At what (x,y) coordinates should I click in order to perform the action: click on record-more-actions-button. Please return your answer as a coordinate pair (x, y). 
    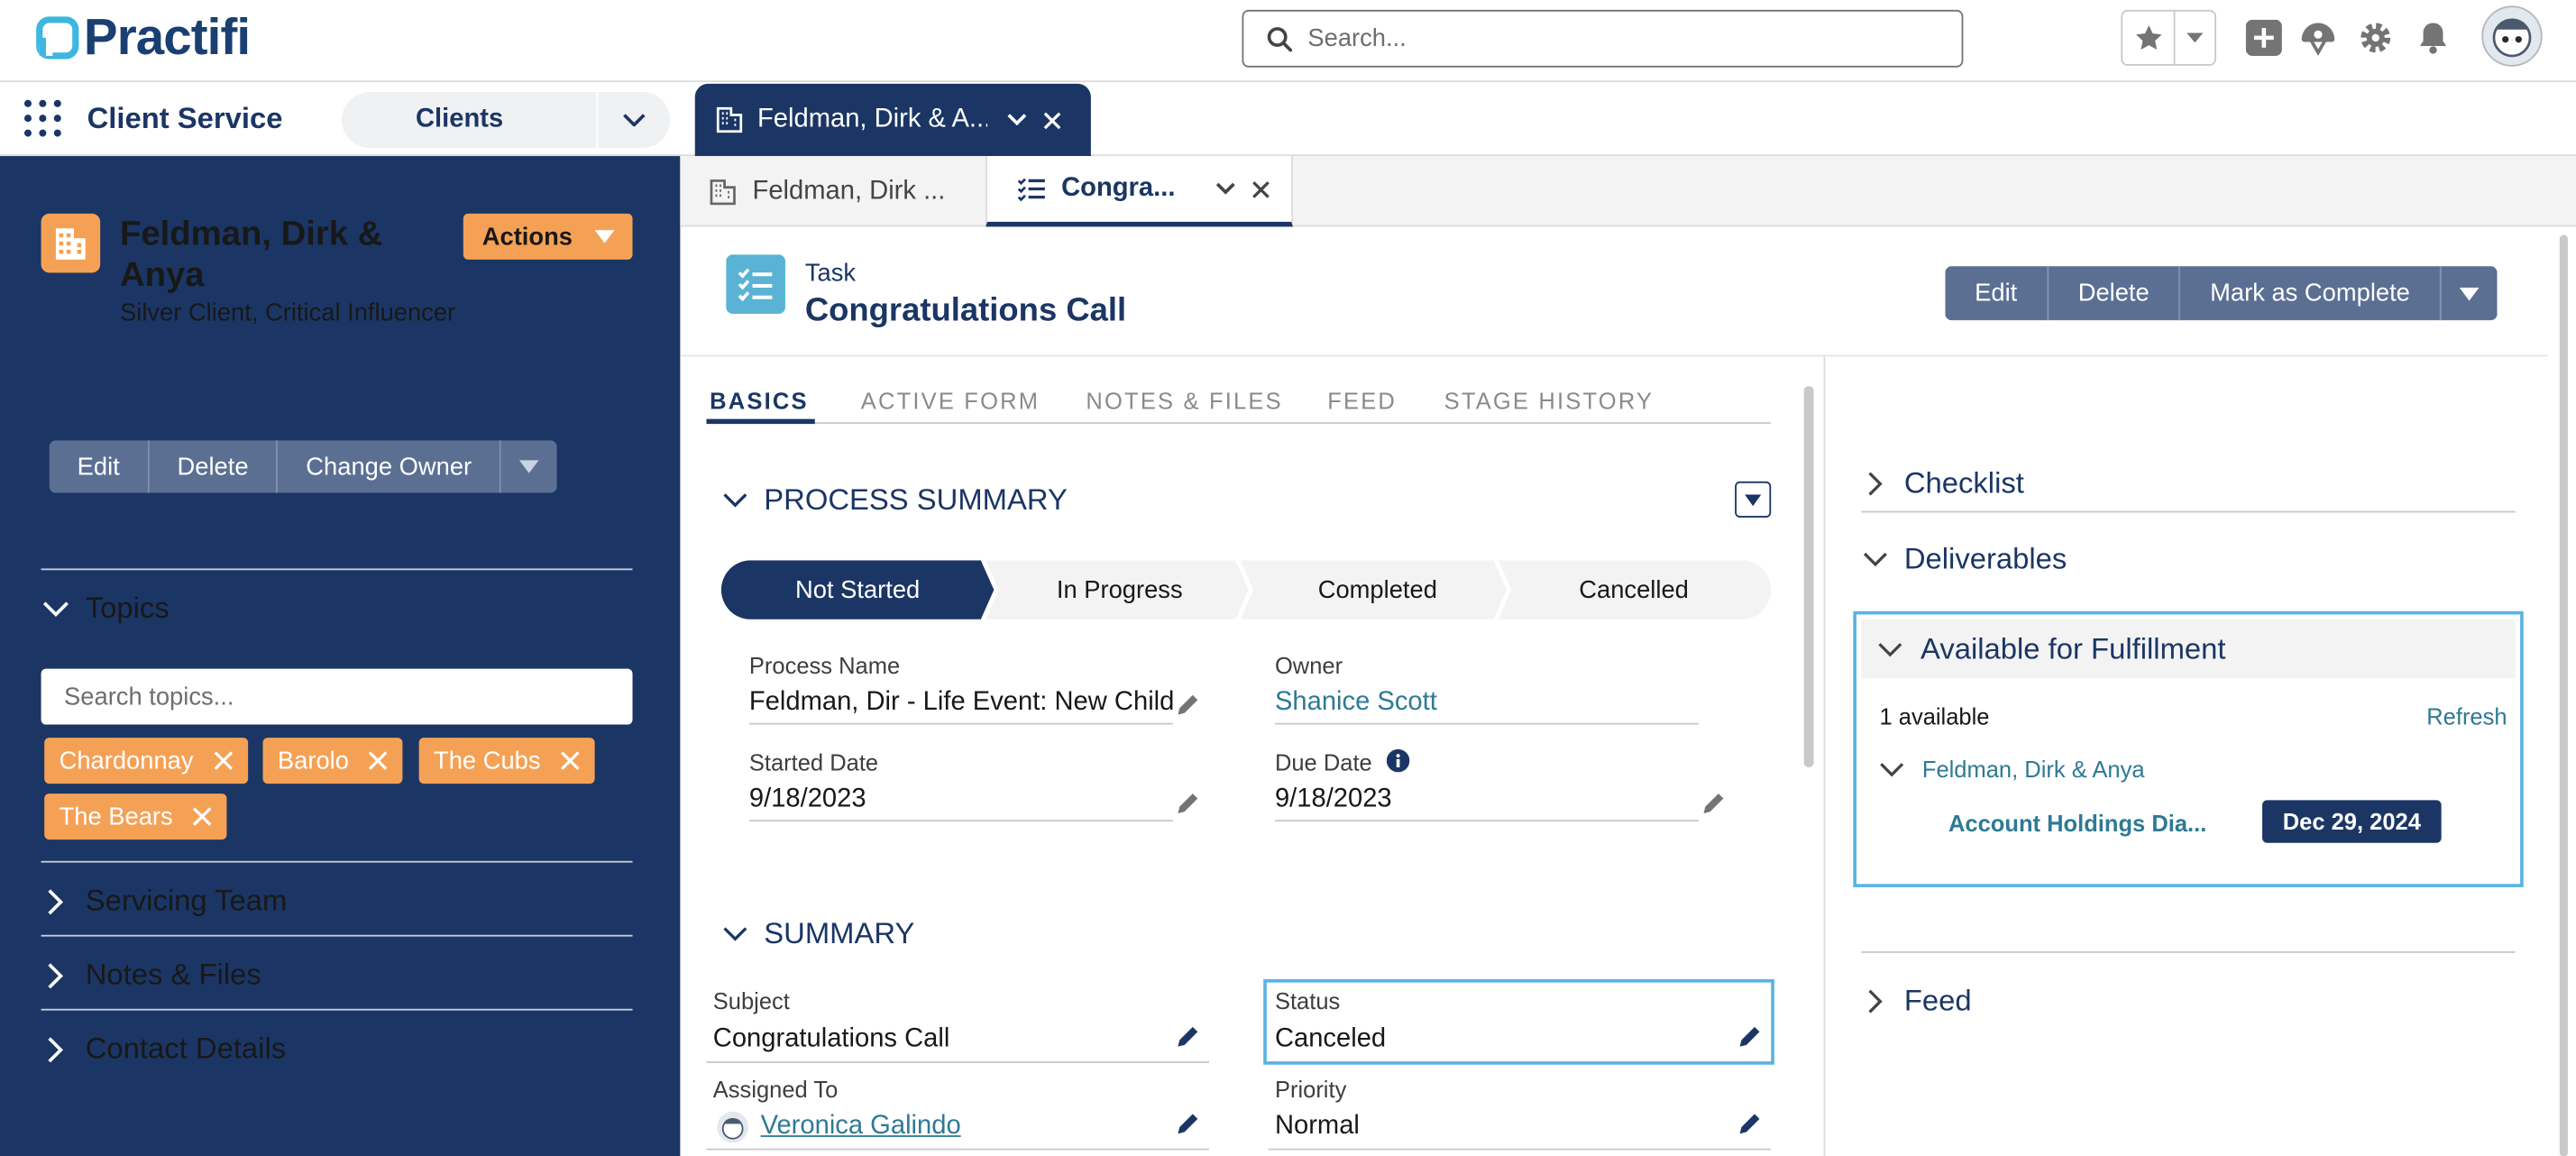
    Looking at the image, I should click on (2469, 293).